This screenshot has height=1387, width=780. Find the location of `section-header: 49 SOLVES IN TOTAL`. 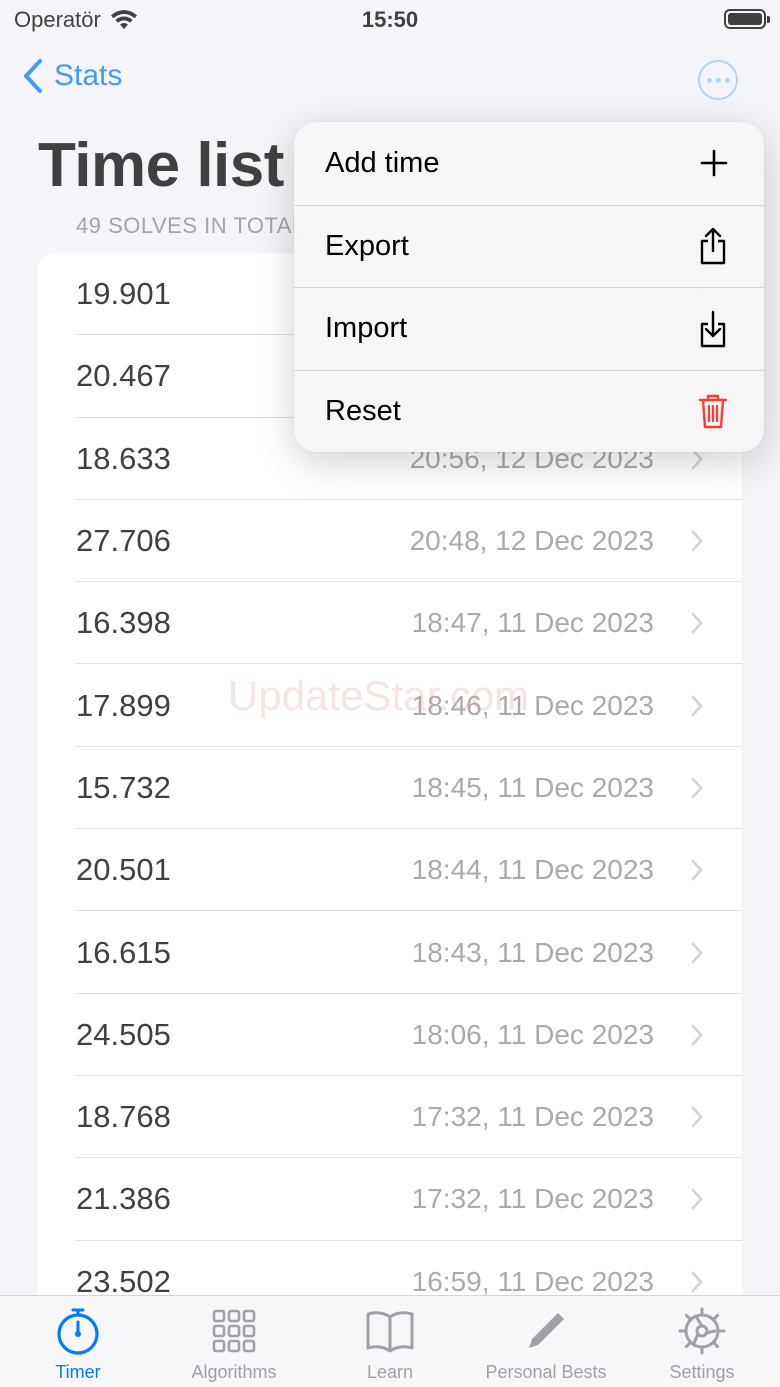

section-header: 49 SOLVES IN TOTAL is located at coordinates (190, 225).